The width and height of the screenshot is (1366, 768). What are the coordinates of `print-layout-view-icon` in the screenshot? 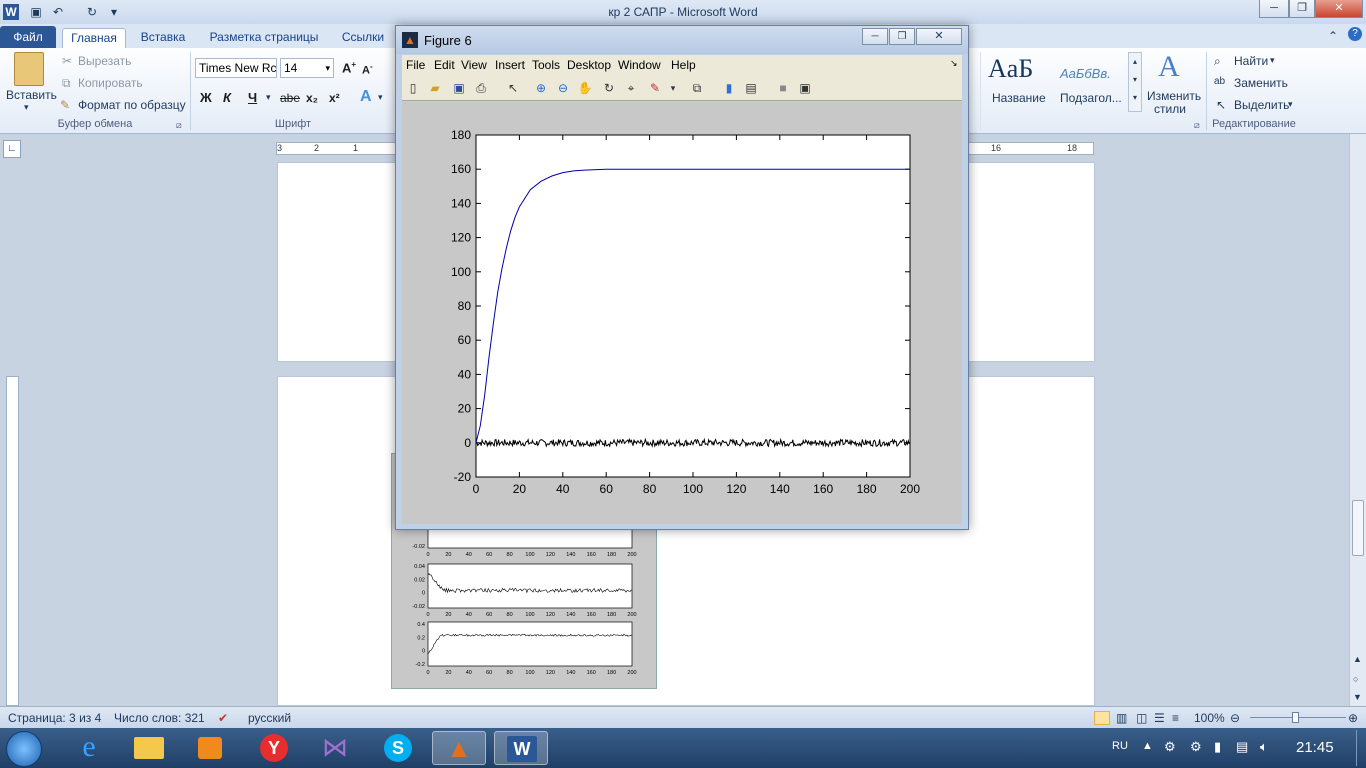 It's located at (1102, 718).